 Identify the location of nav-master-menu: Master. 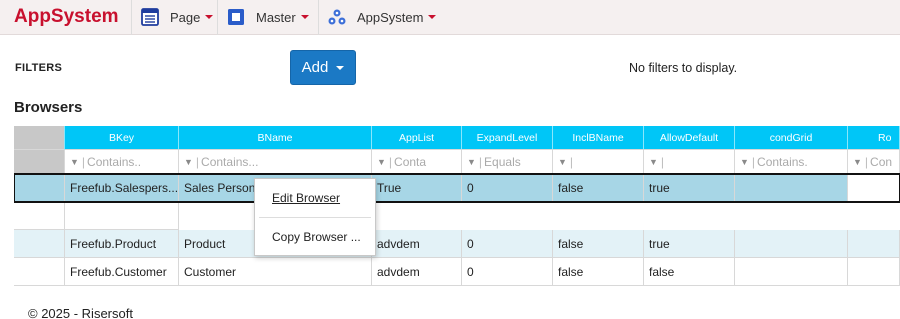
(268, 17).